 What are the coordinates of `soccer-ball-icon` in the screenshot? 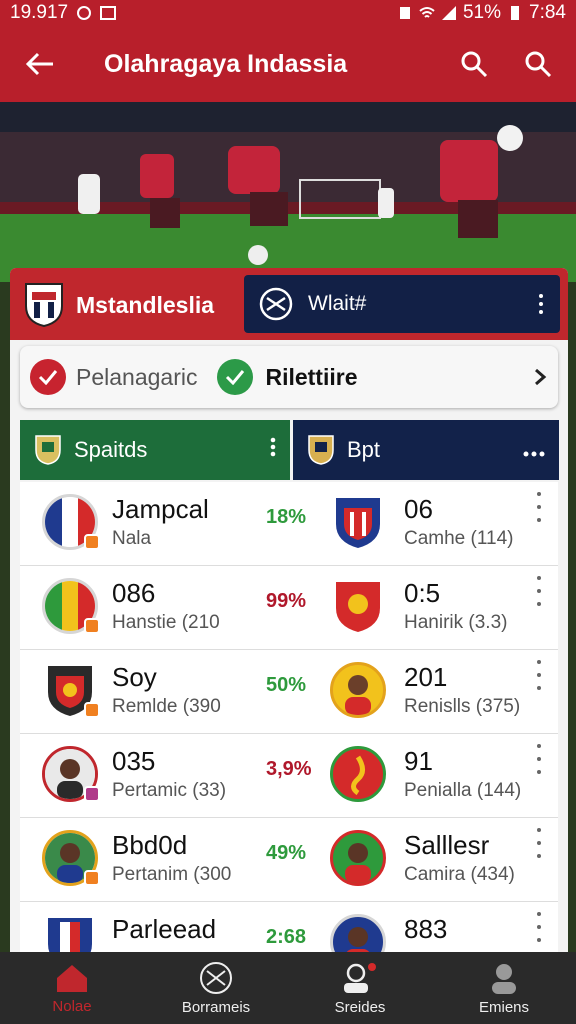 It's located at (216, 977).